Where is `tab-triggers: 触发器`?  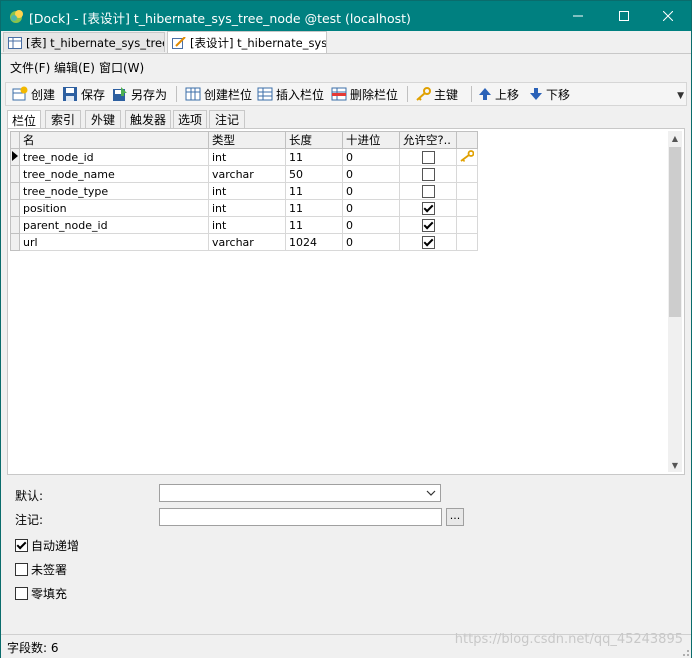
tab-triggers: 触发器 is located at coordinates (148, 119).